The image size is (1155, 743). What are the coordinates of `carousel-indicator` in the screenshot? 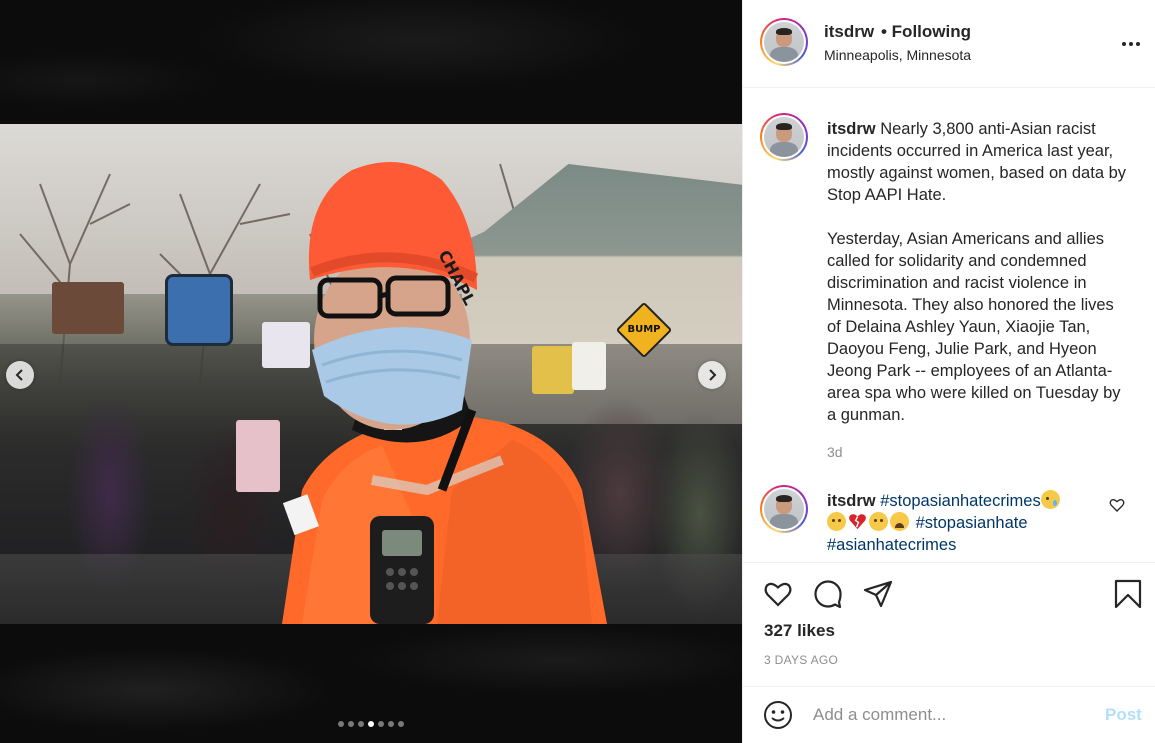 It's located at (371, 724).